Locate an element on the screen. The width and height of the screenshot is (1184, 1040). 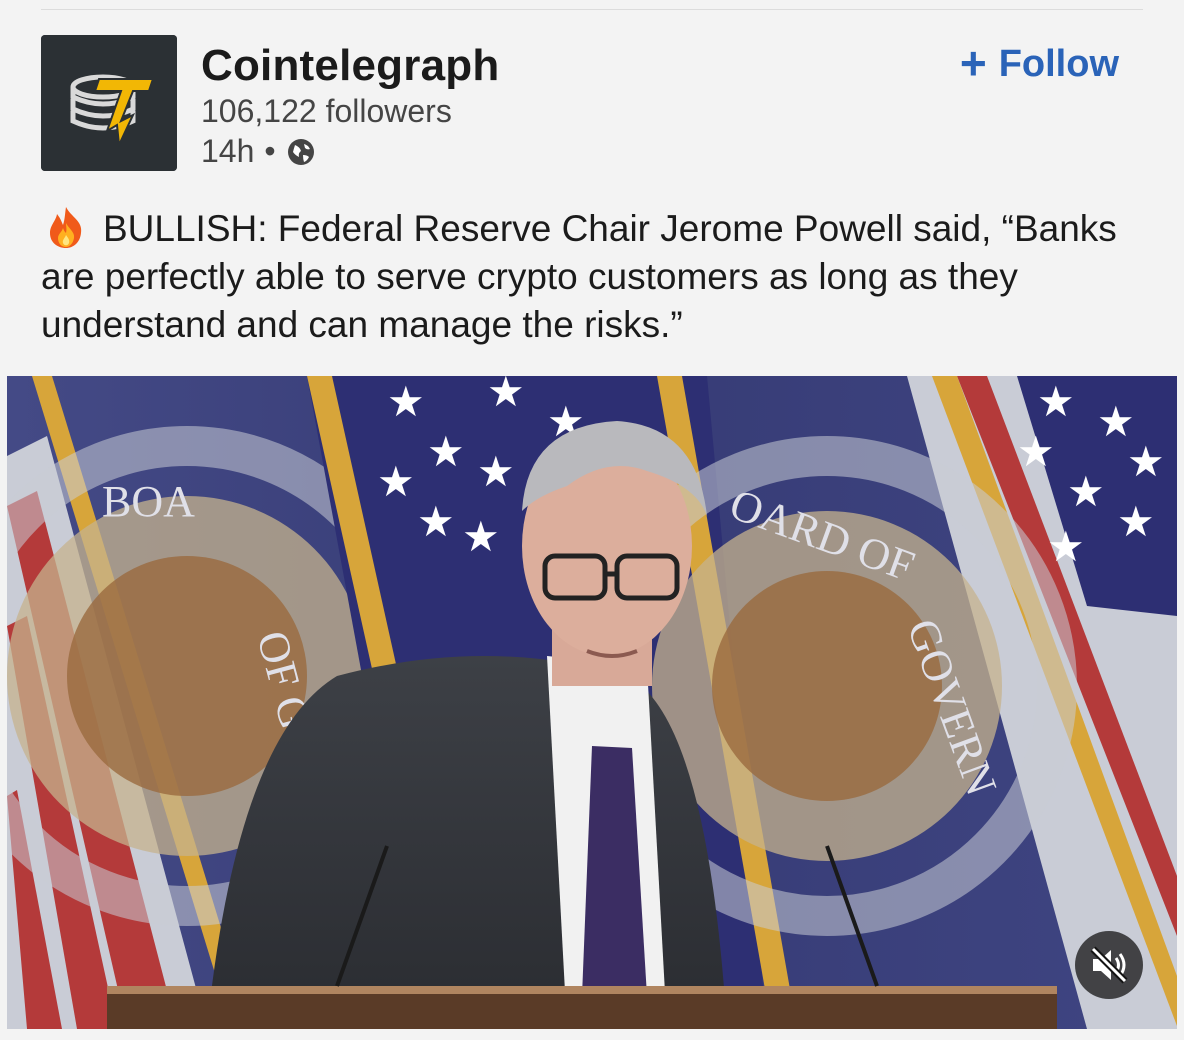
follower-count: 106,122 followers is located at coordinates (326, 111).